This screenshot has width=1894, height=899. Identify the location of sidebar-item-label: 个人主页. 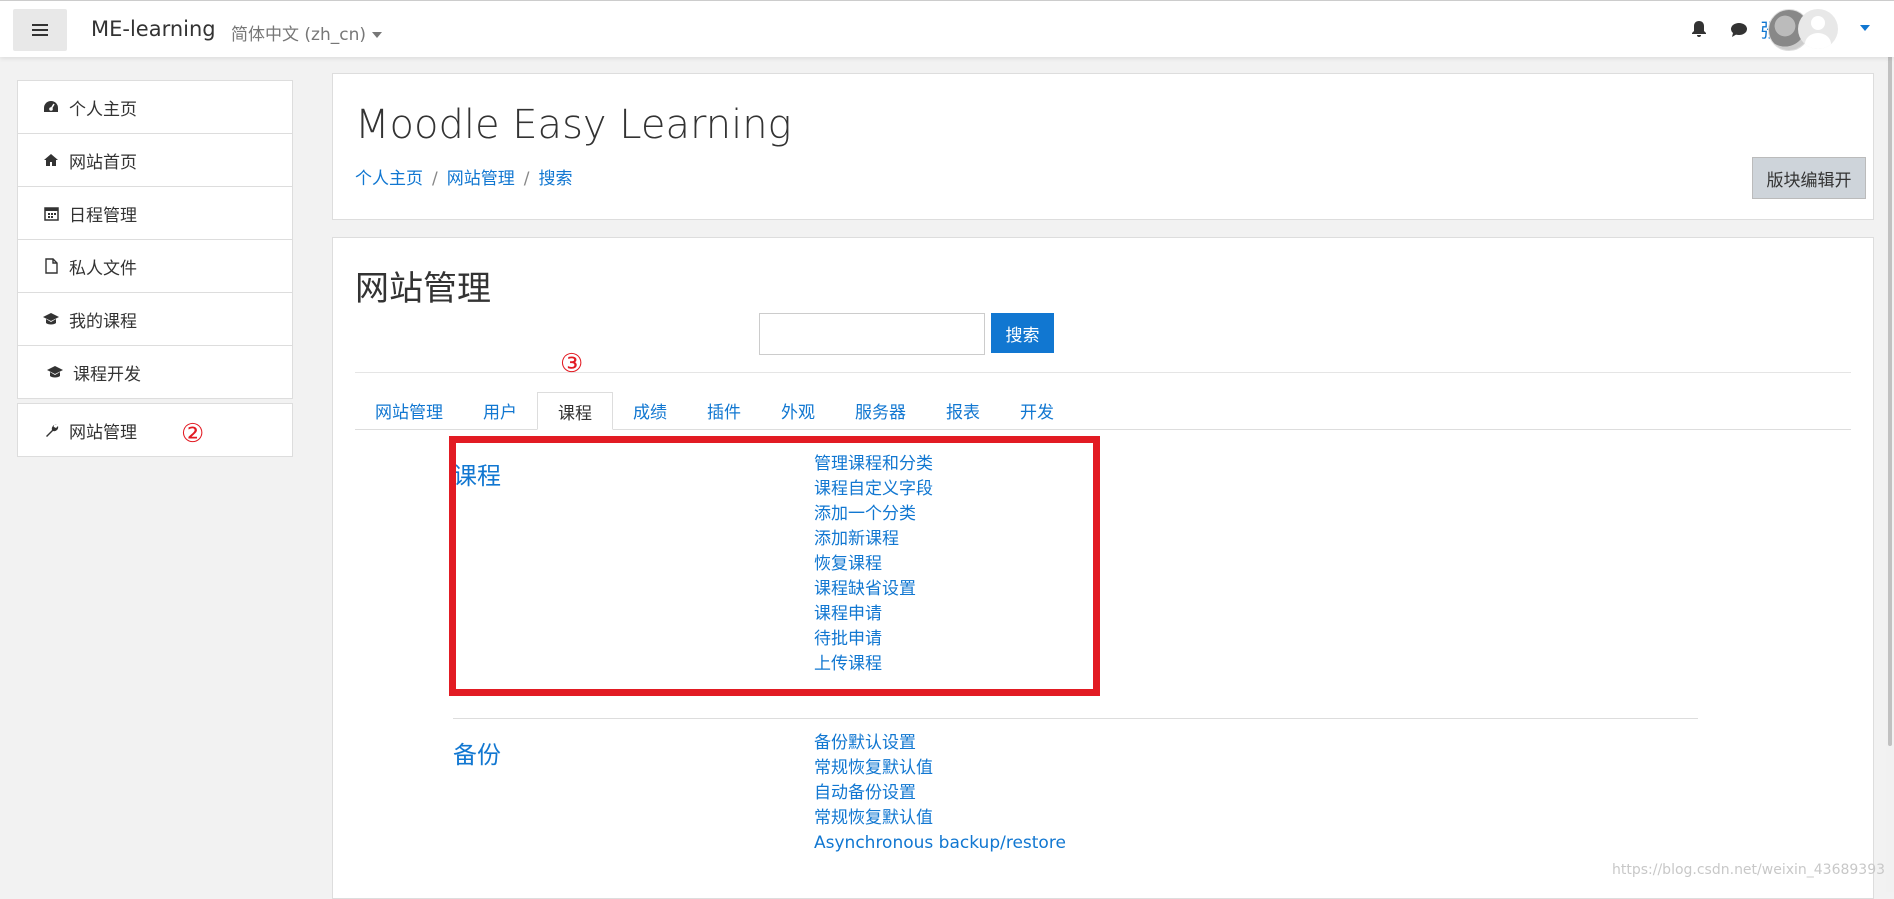
(103, 109).